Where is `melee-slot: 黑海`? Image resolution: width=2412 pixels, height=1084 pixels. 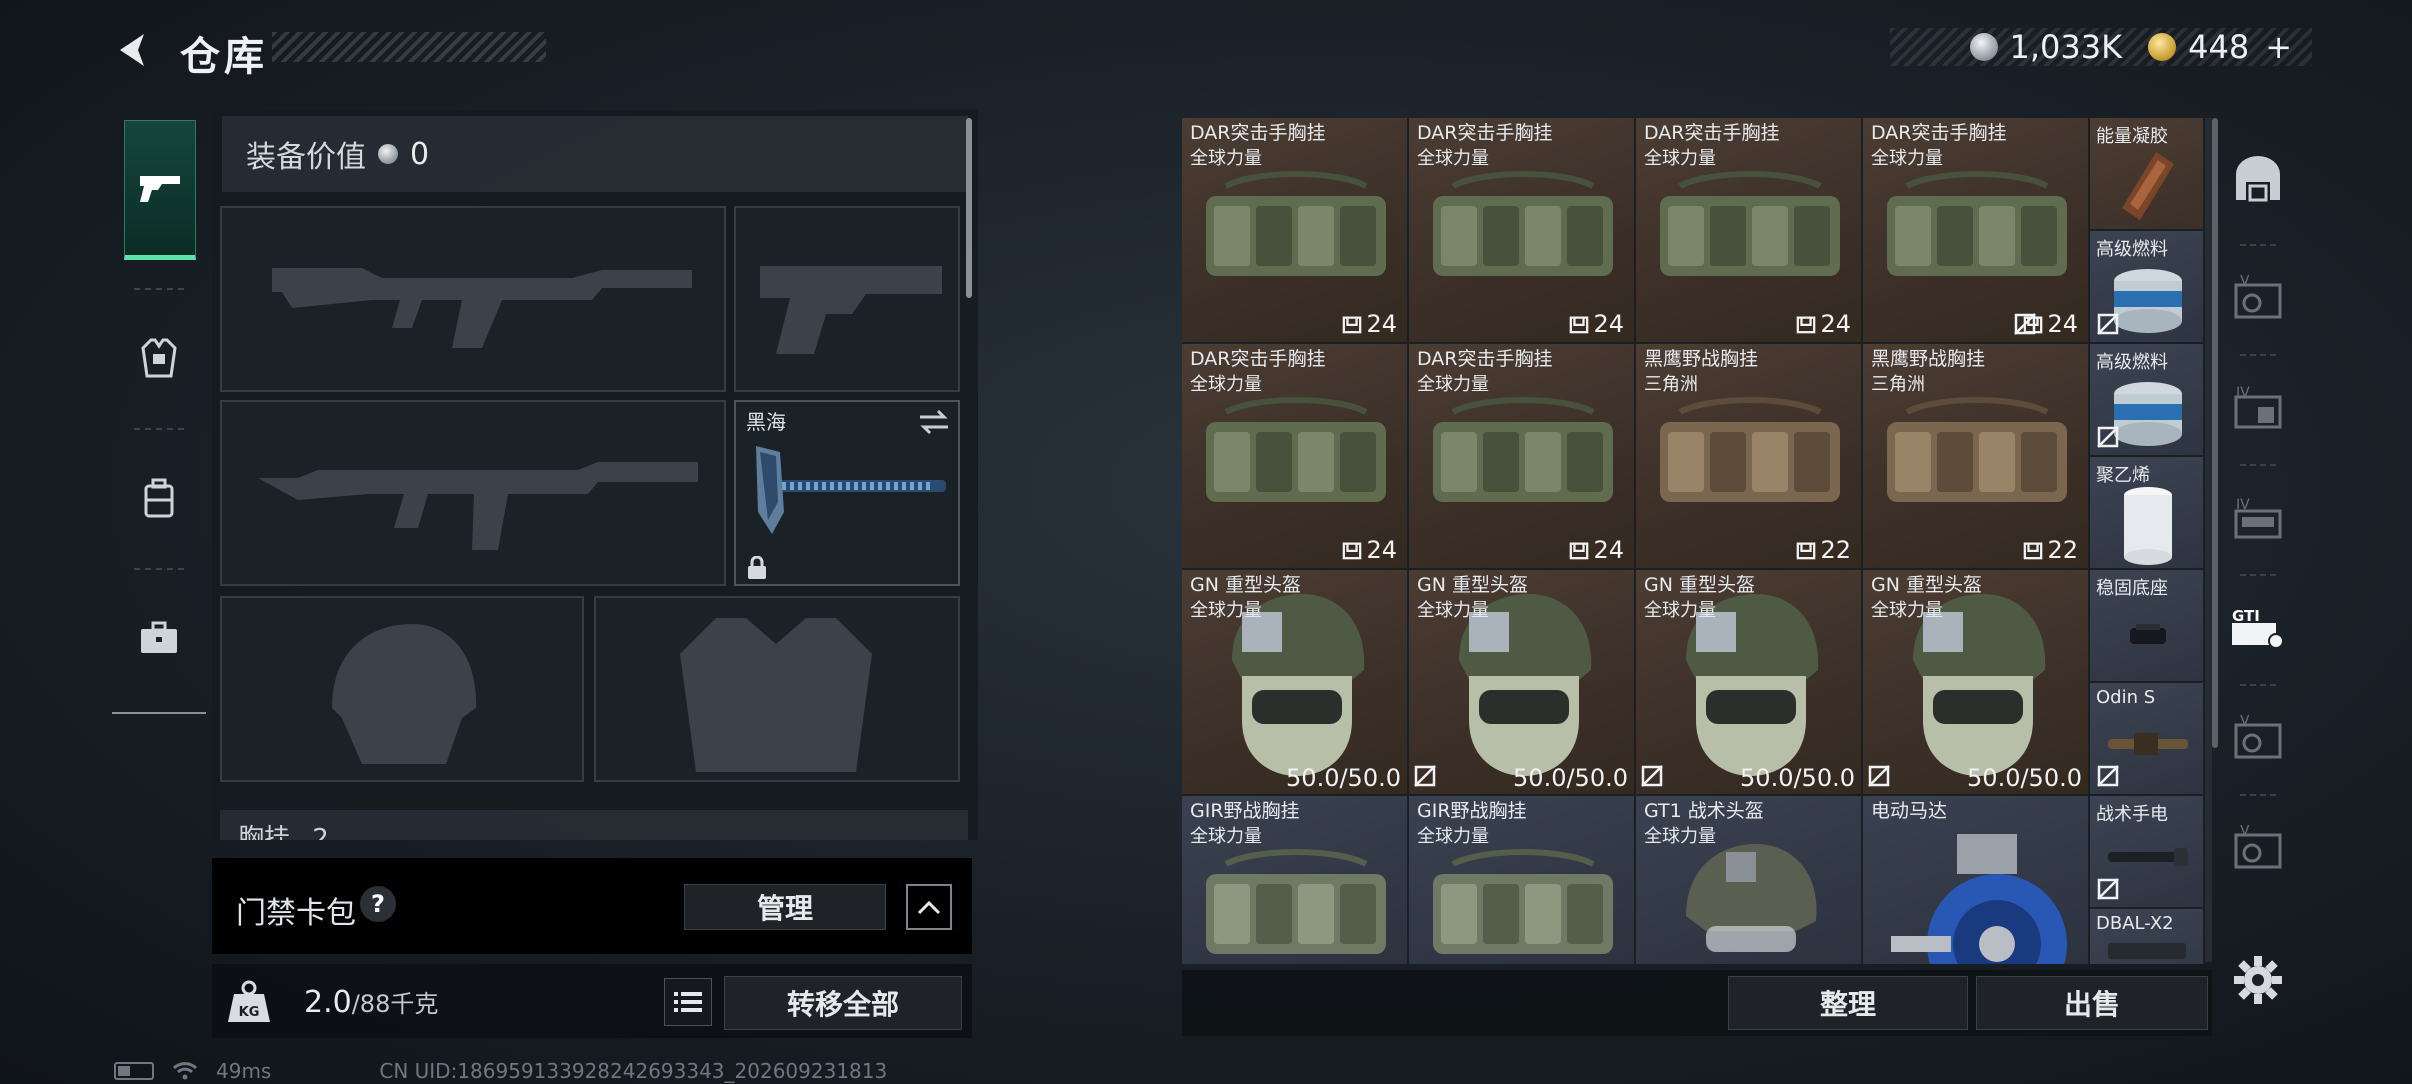 melee-slot: 黑海 is located at coordinates (847, 493).